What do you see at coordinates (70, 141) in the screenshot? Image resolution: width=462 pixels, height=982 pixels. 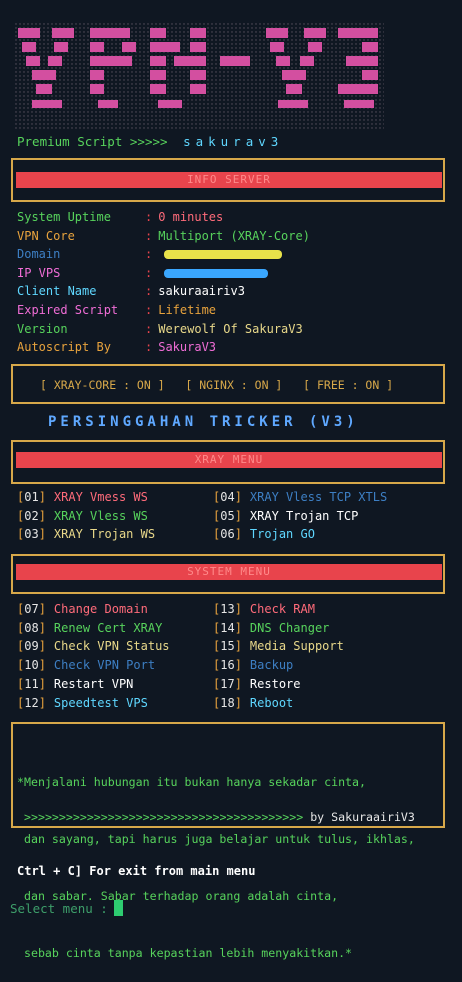 I see `premium-label: Premium Script` at bounding box center [70, 141].